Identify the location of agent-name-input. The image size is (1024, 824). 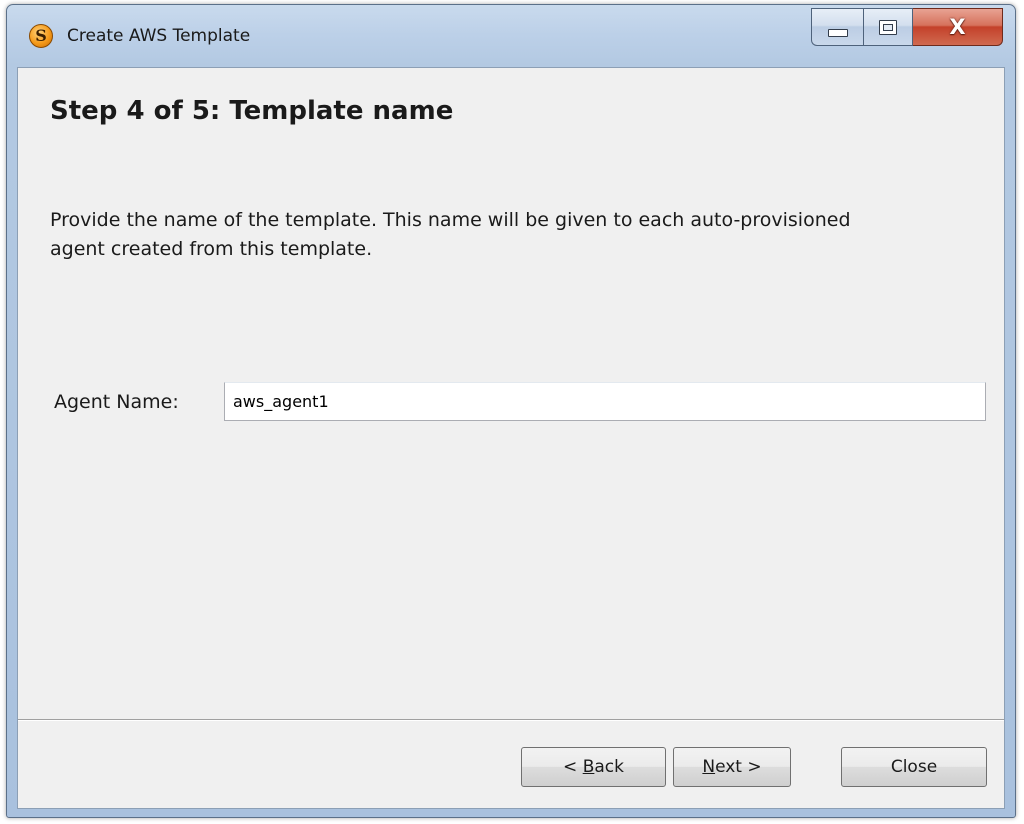
(605, 401).